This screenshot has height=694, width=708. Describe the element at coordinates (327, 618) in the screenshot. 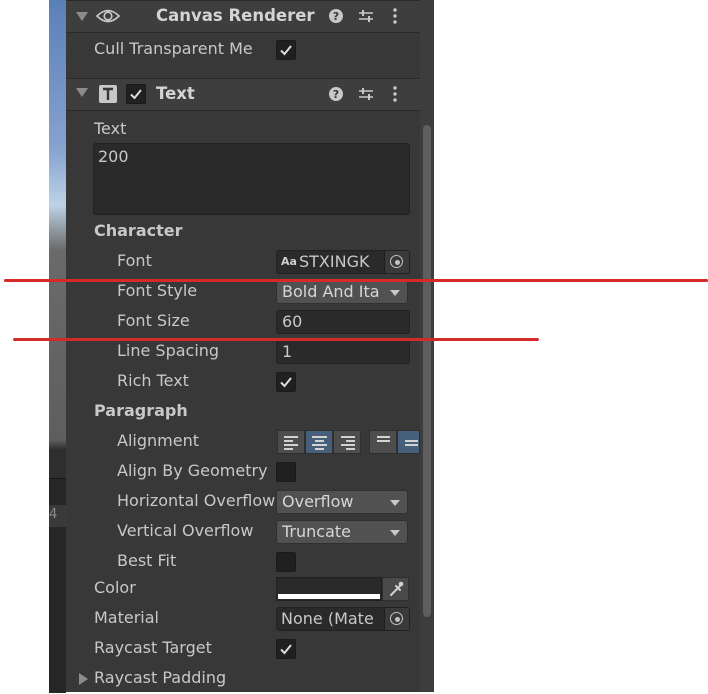

I see `material-value: None (Mate` at that location.